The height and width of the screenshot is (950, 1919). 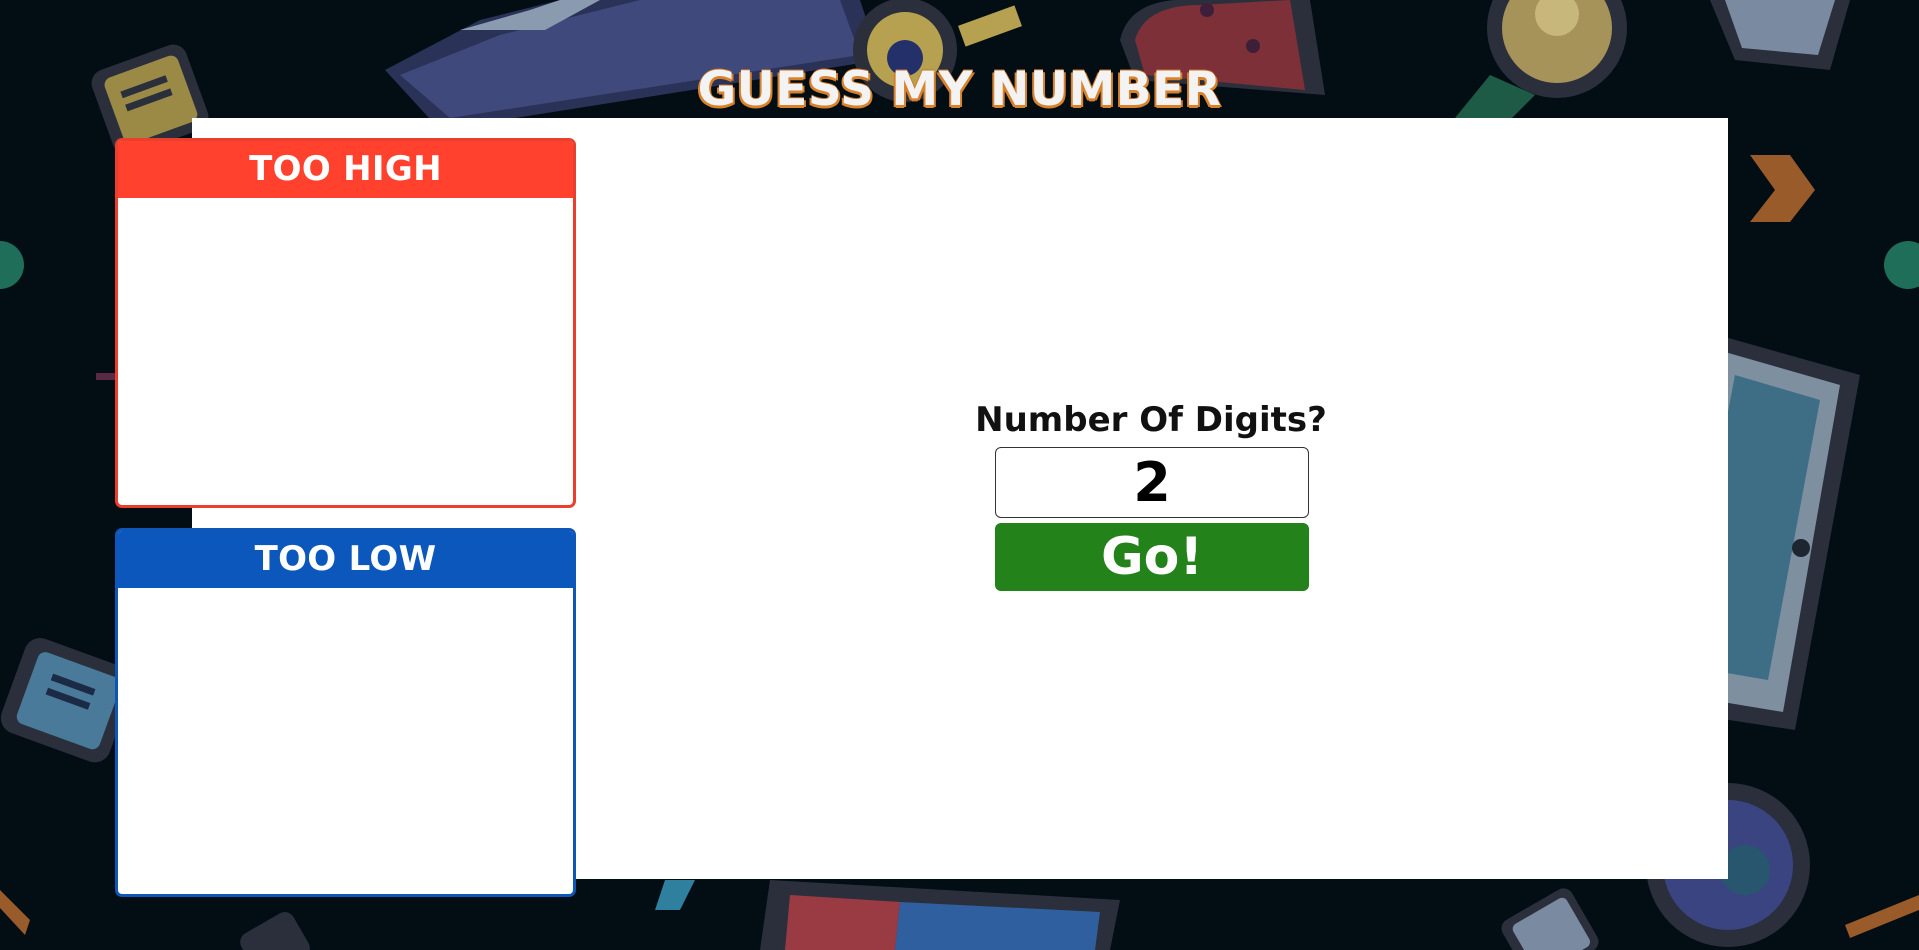 I want to click on too-low-panel: TOO LOW, so click(x=345, y=712).